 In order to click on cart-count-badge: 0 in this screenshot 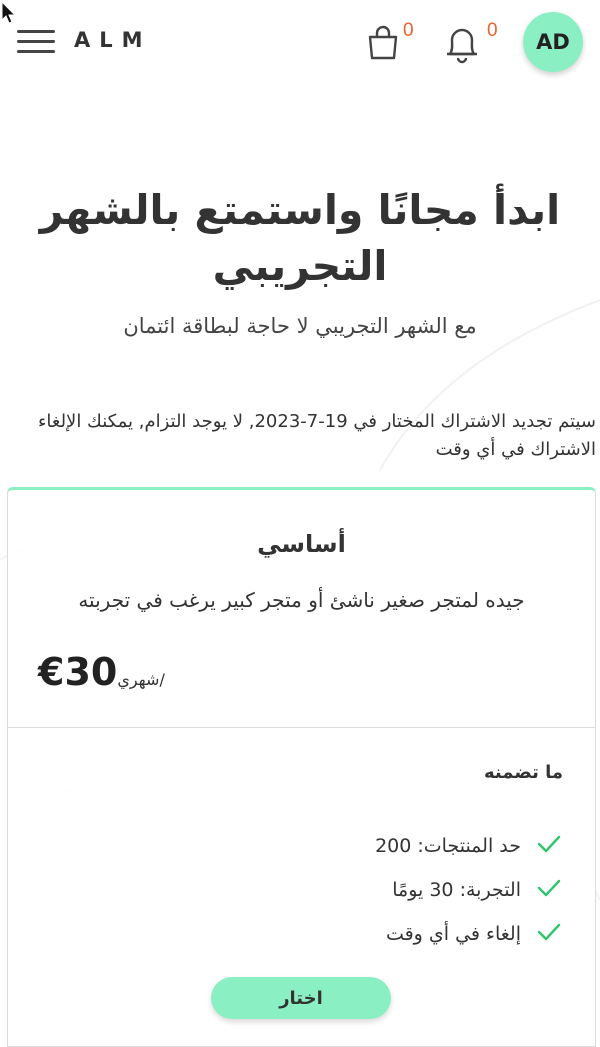, I will do `click(408, 30)`.